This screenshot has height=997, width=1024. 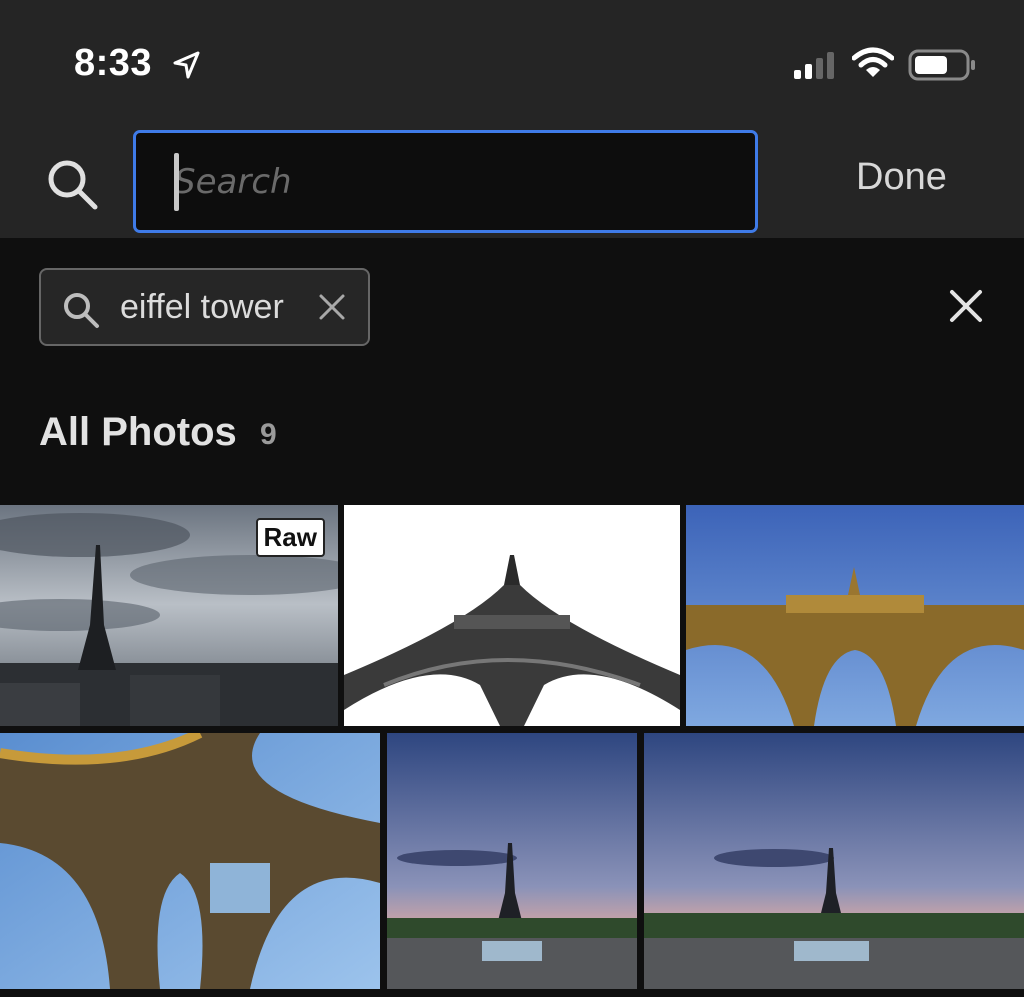 What do you see at coordinates (512, 993) in the screenshot?
I see `grid-next-row` at bounding box center [512, 993].